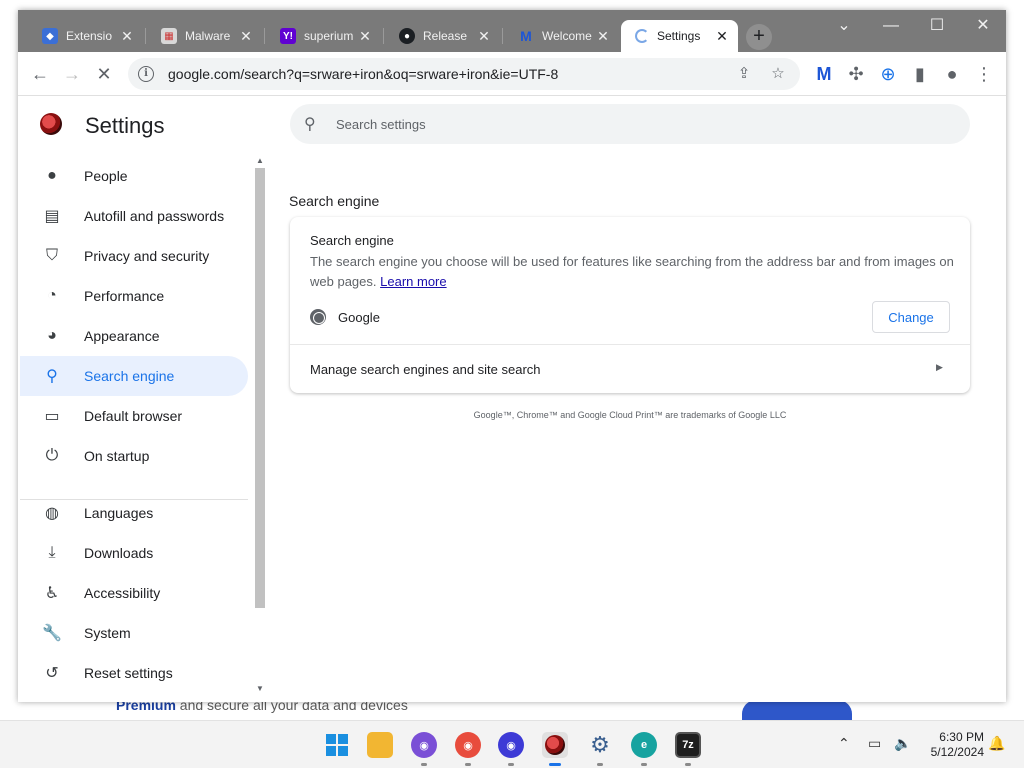 The width and height of the screenshot is (1024, 768). Describe the element at coordinates (952, 74) in the screenshot. I see `profile-icon: ●` at that location.